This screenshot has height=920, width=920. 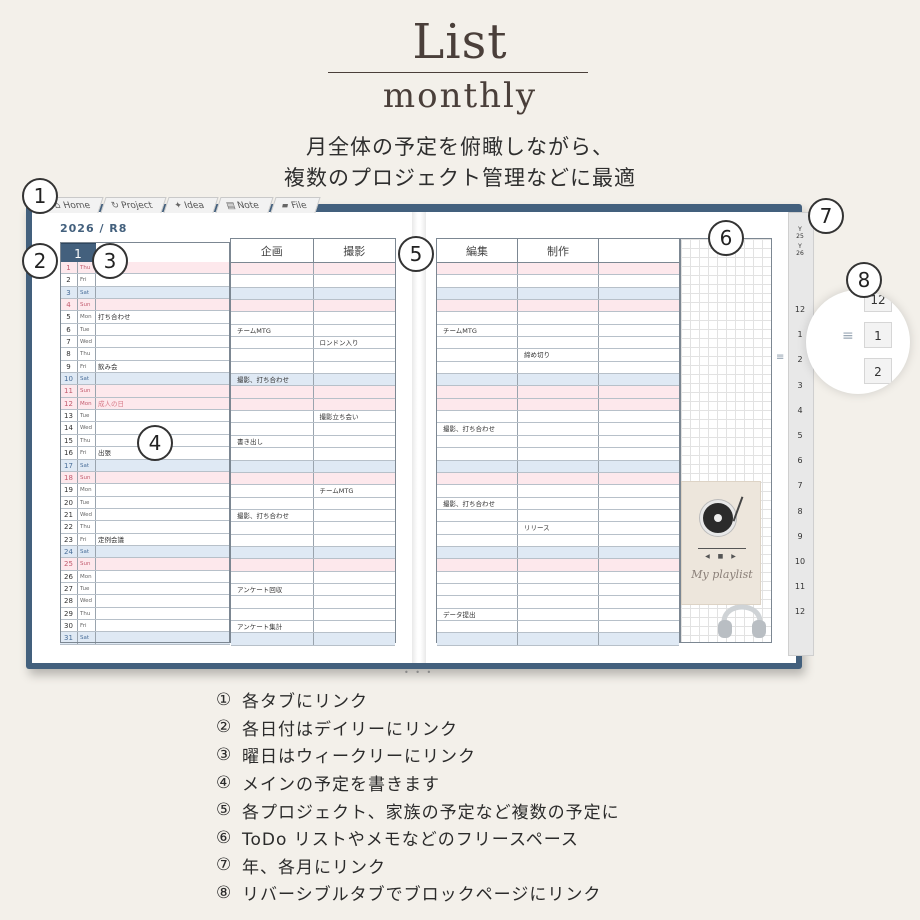 I want to click on weekday-link: Tue, so click(x=87, y=329).